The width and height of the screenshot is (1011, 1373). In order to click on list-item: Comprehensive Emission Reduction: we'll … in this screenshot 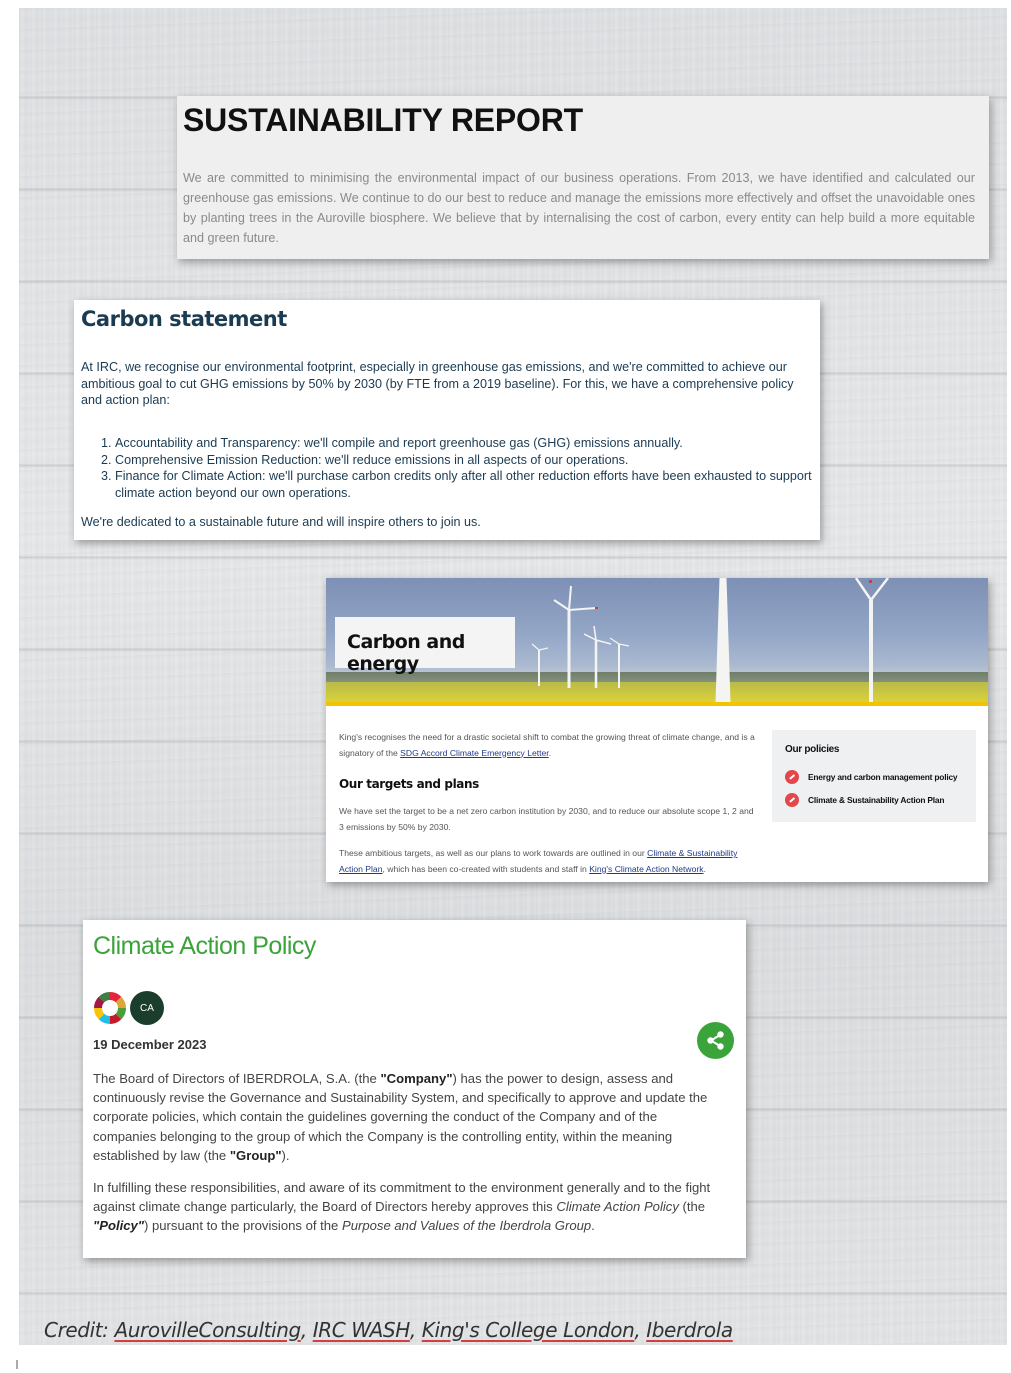, I will do `click(476, 460)`.